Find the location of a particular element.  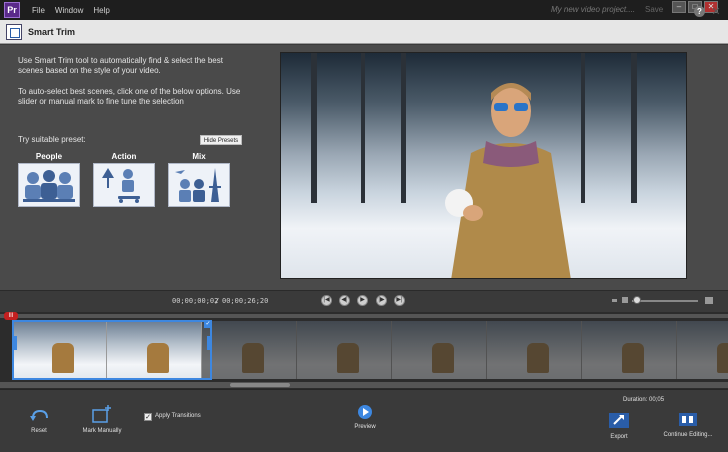

app-logo-icon: Pr is located at coordinates (12, 10).